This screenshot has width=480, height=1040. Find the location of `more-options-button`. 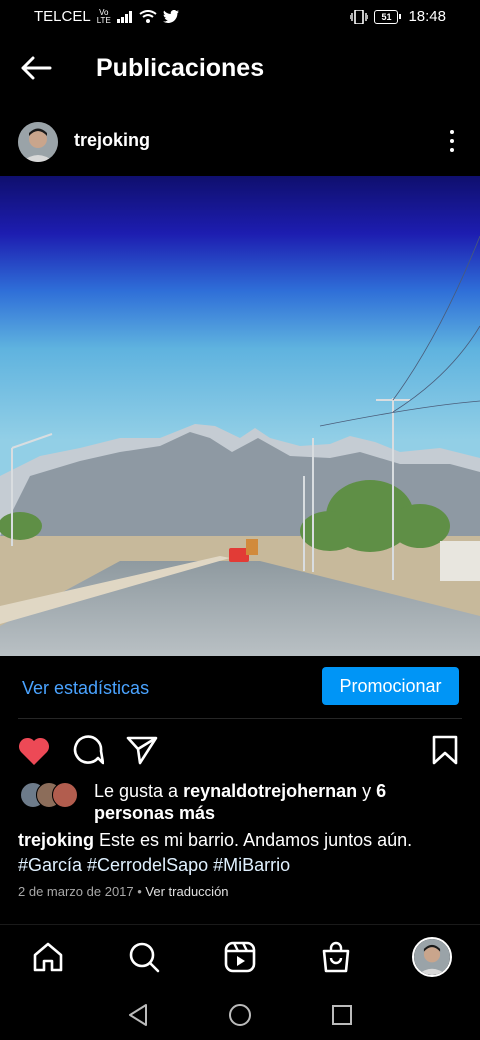

more-options-button is located at coordinates (452, 141).